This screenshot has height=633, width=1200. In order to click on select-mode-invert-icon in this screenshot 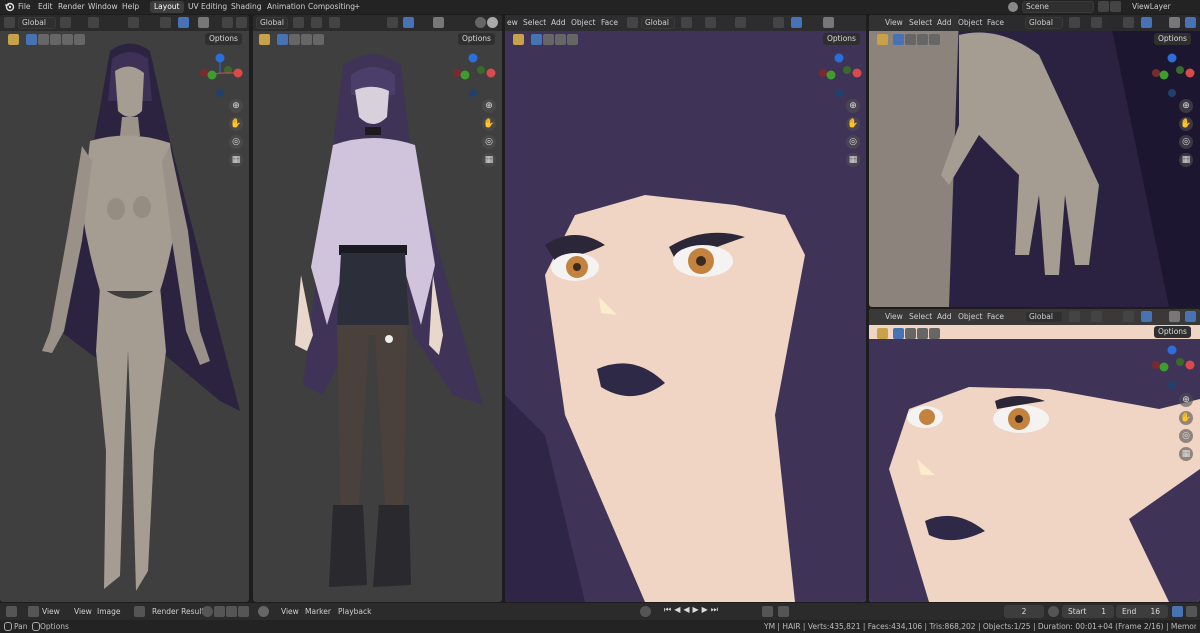, I will do `click(572, 39)`.